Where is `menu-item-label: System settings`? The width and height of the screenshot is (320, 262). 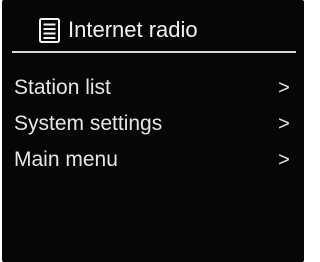
menu-item-label: System settings is located at coordinates (88, 123).